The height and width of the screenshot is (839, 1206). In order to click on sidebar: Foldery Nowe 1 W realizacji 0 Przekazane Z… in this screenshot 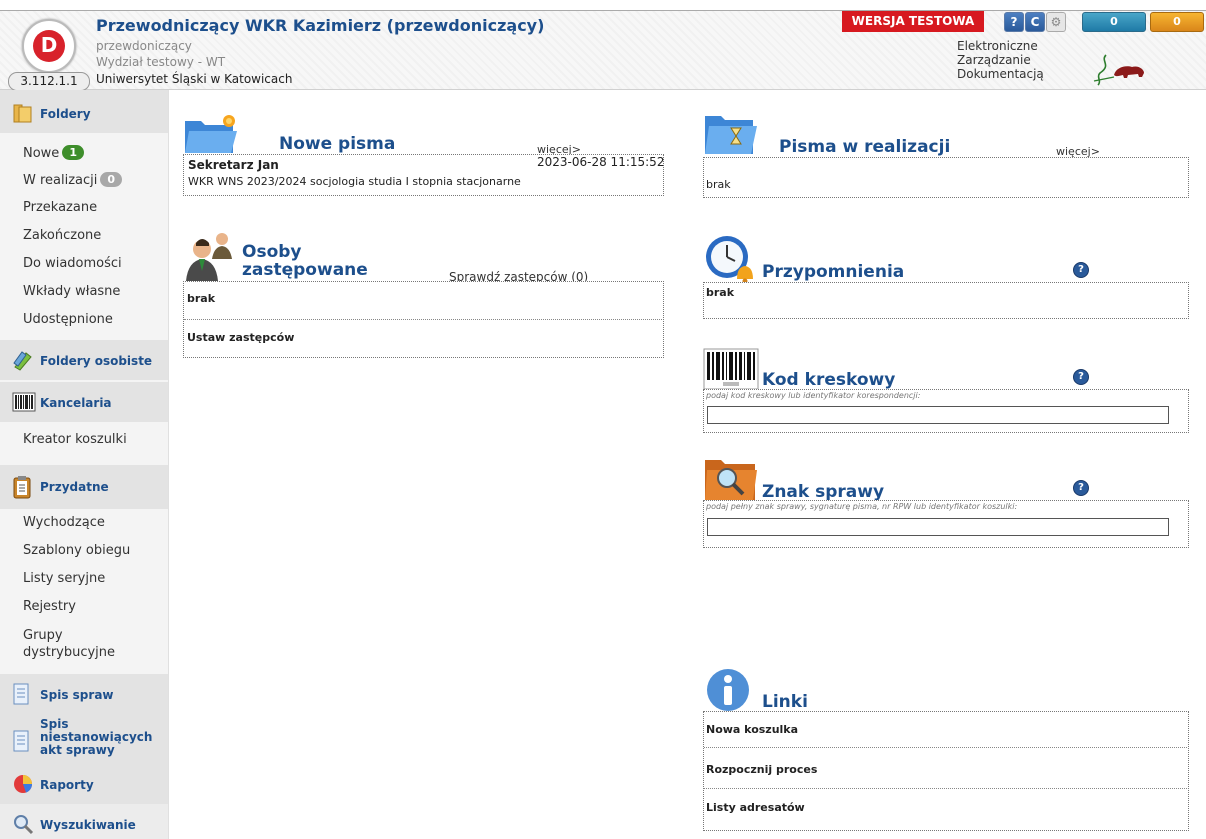, I will do `click(84, 464)`.